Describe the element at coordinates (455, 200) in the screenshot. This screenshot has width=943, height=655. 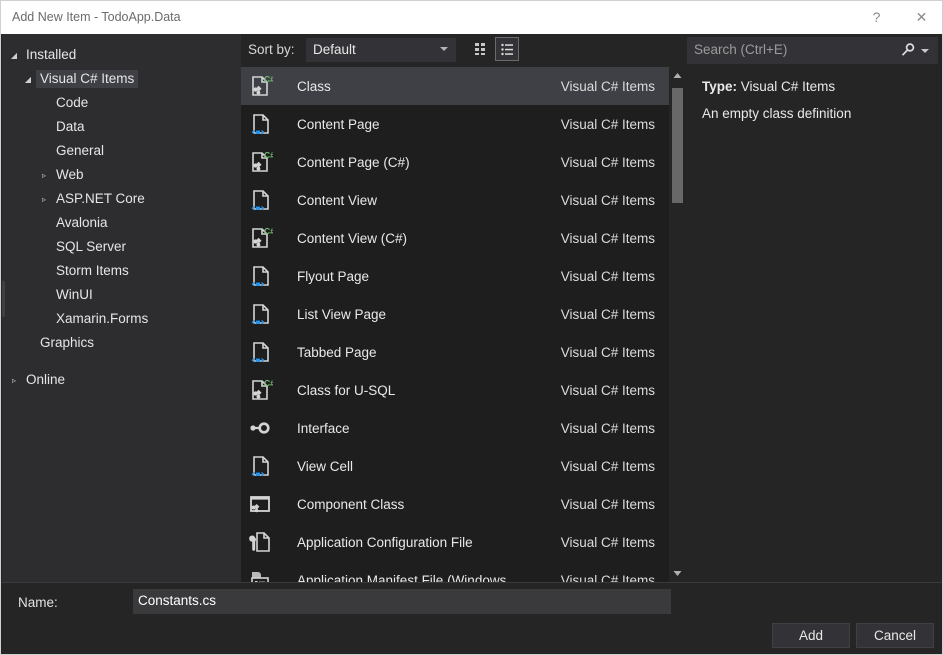
I see `template-list-item: Content View Visual C# Items` at that location.